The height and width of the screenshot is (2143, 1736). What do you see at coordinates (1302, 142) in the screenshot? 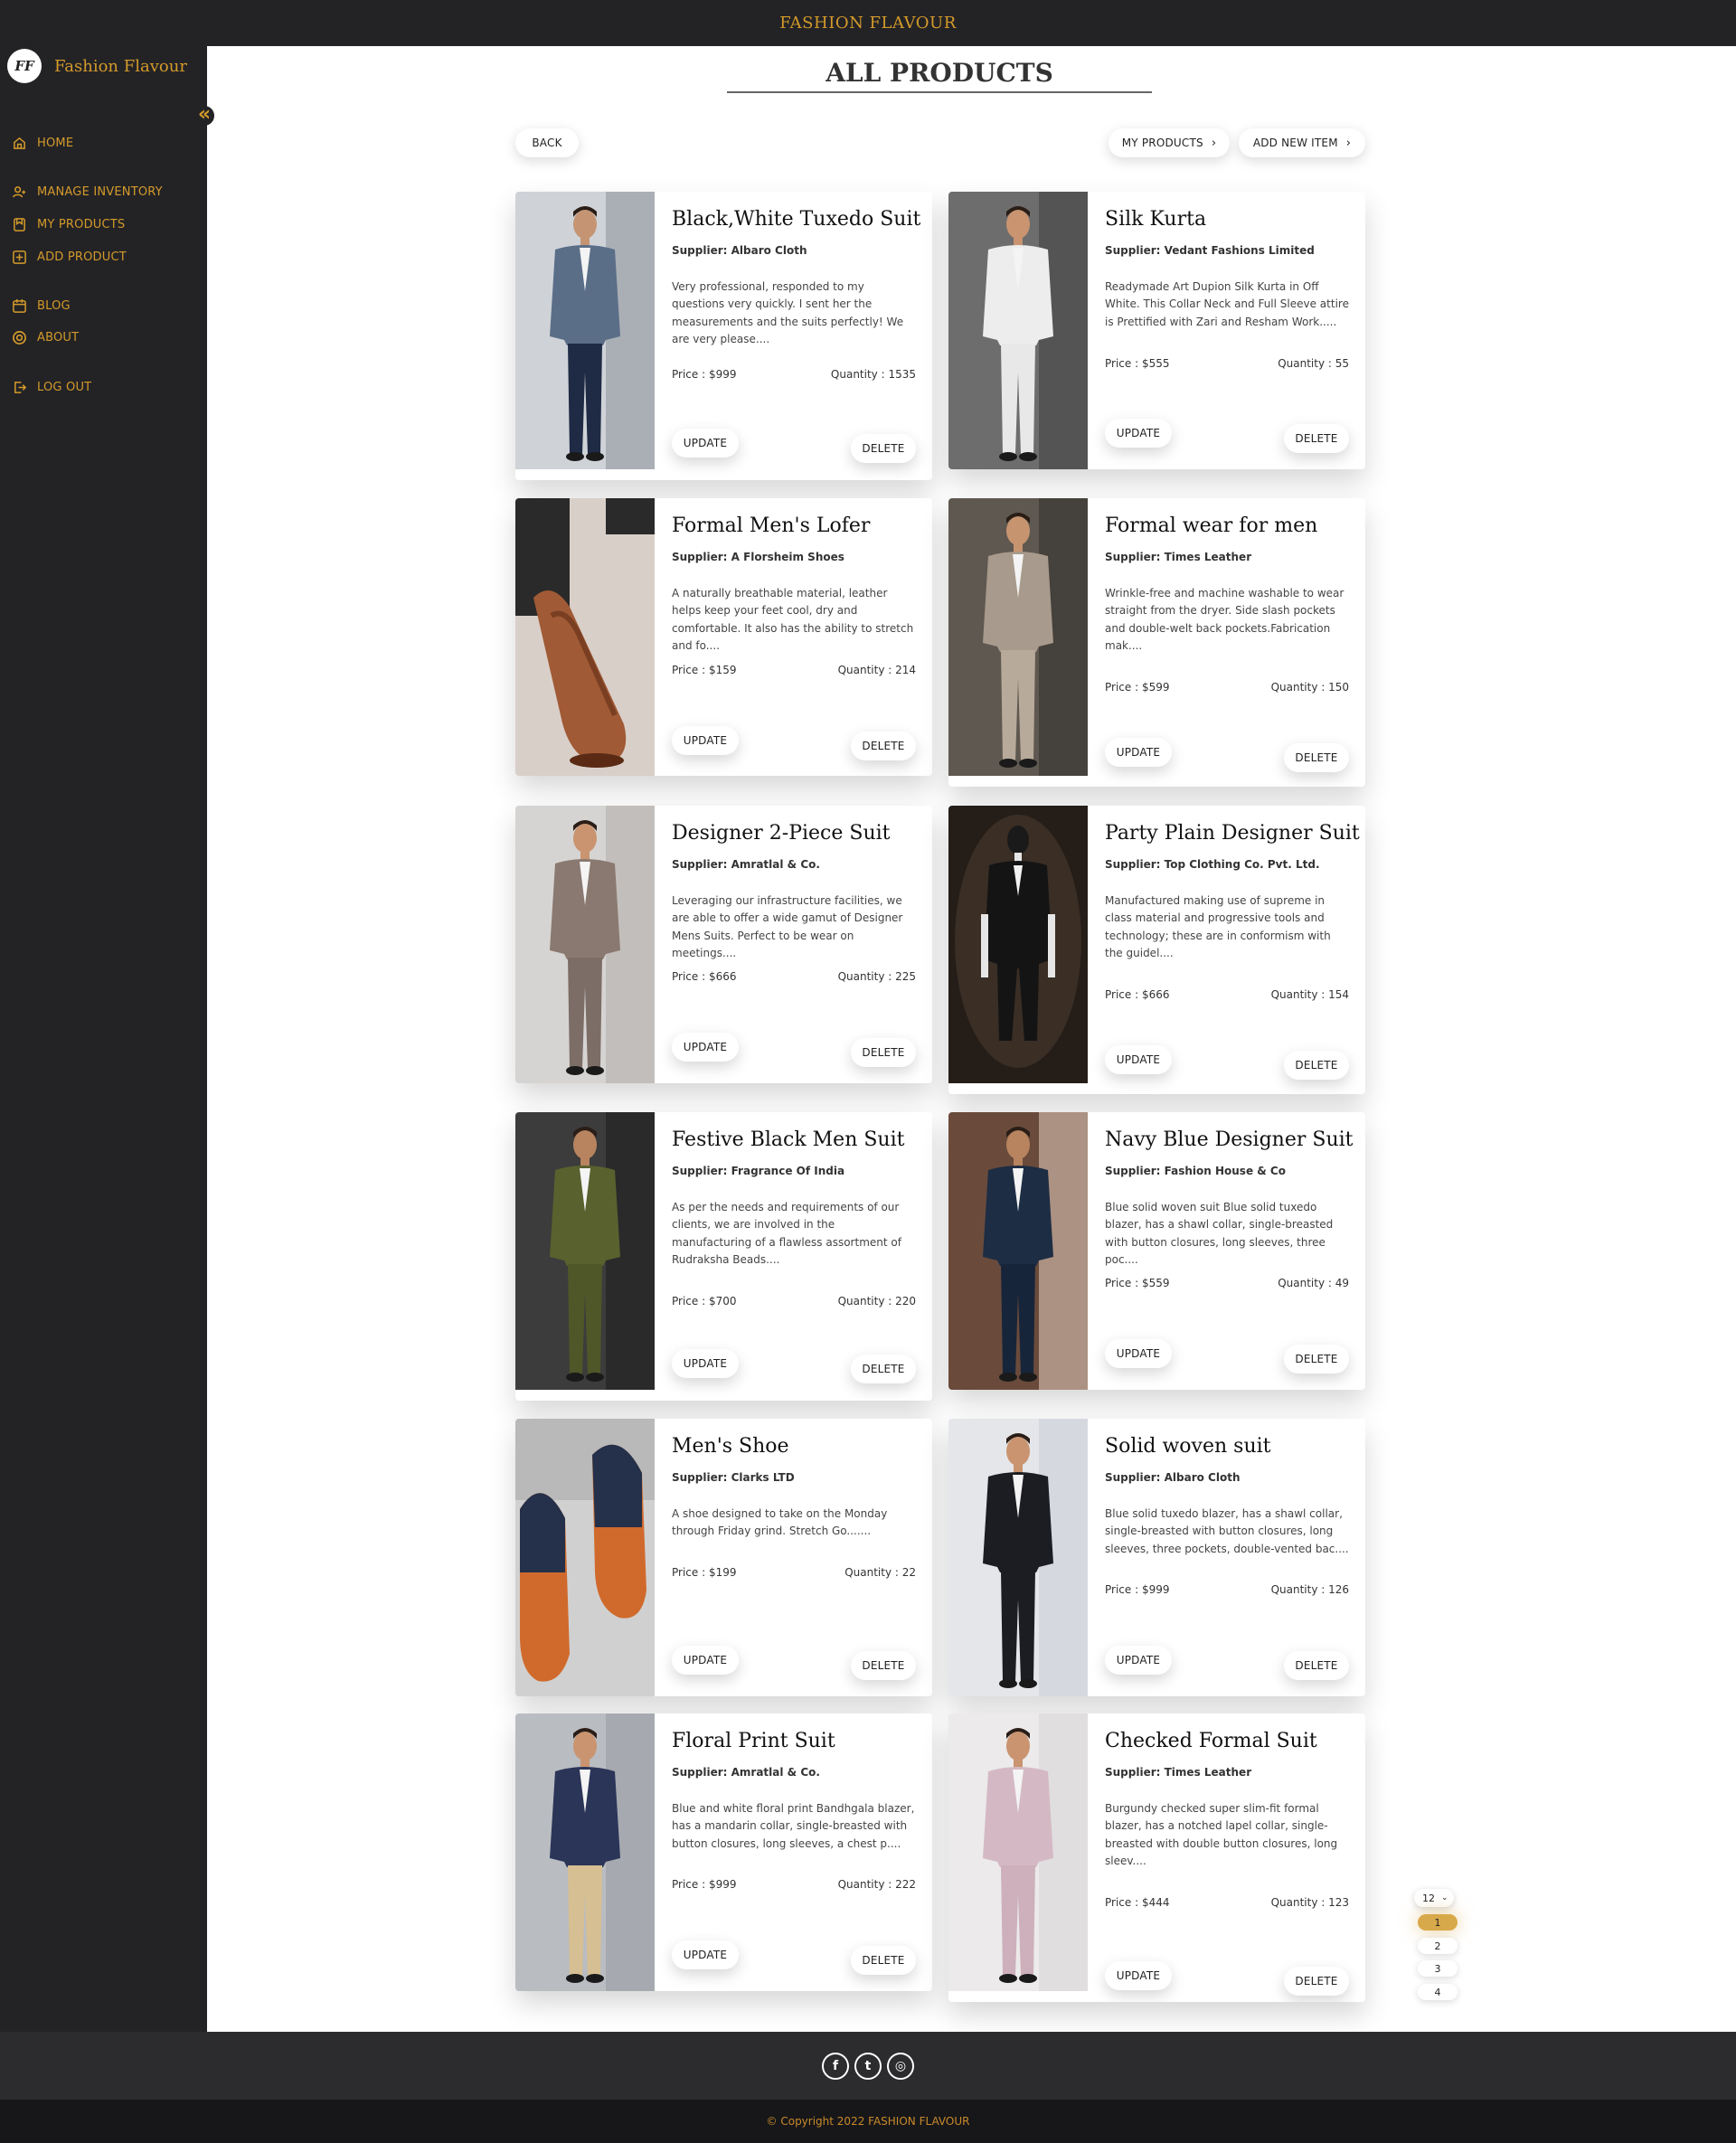
I see `add-new-item-button: ADD NEW ITEM ›` at bounding box center [1302, 142].